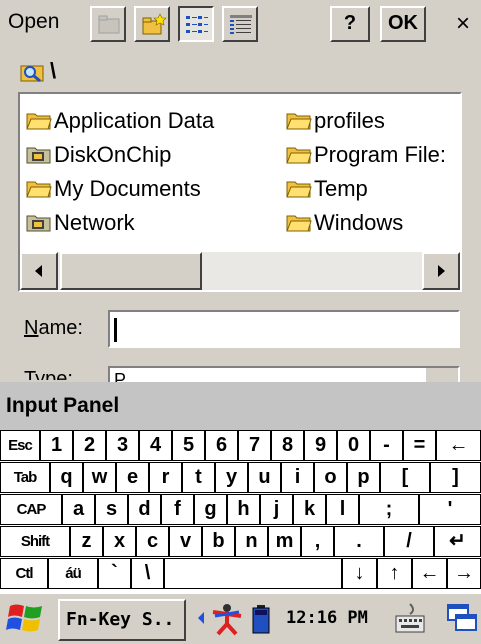  Describe the element at coordinates (56, 445) in the screenshot. I see `key-1: 1` at that location.